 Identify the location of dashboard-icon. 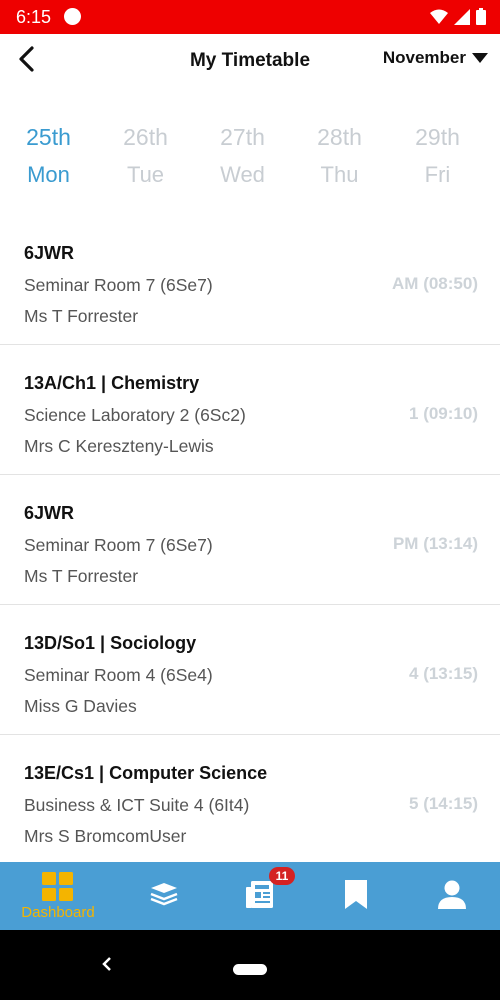
(57, 886).